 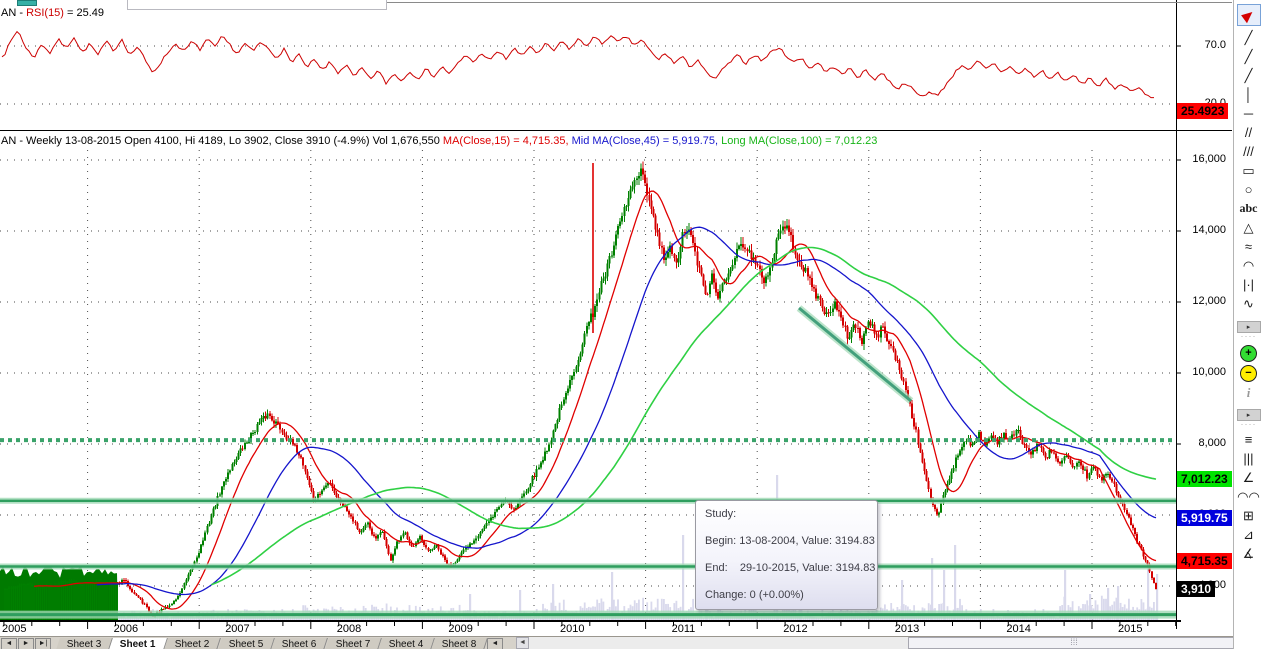 I want to click on tooltip-end: End: 29-10-2015, Value: 3194.83, so click(x=790, y=568).